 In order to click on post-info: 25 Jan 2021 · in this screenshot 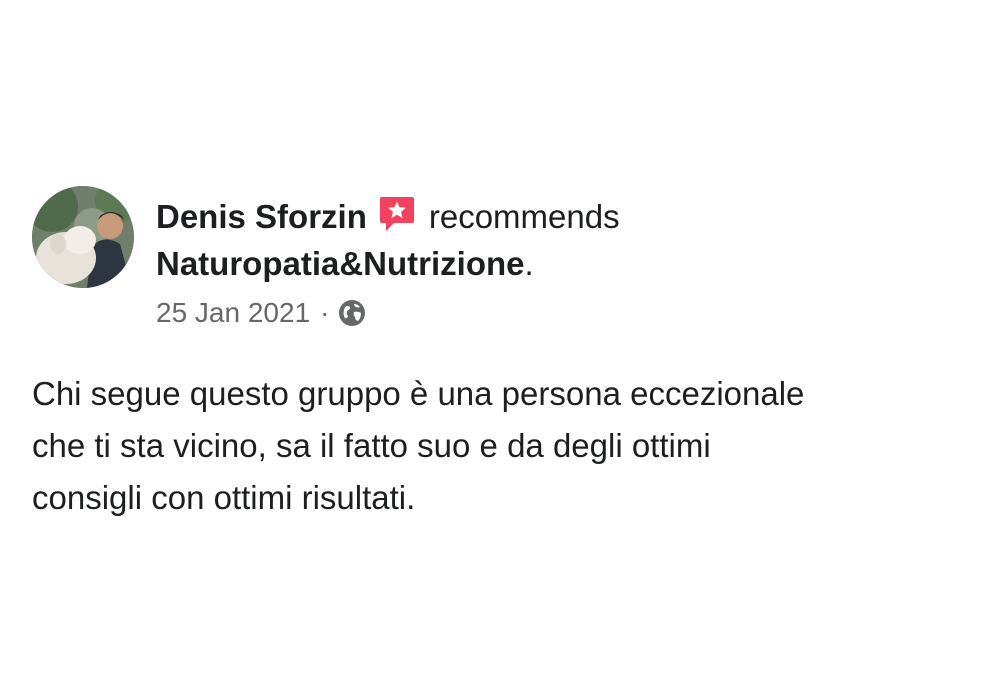, I will do `click(556, 313)`.